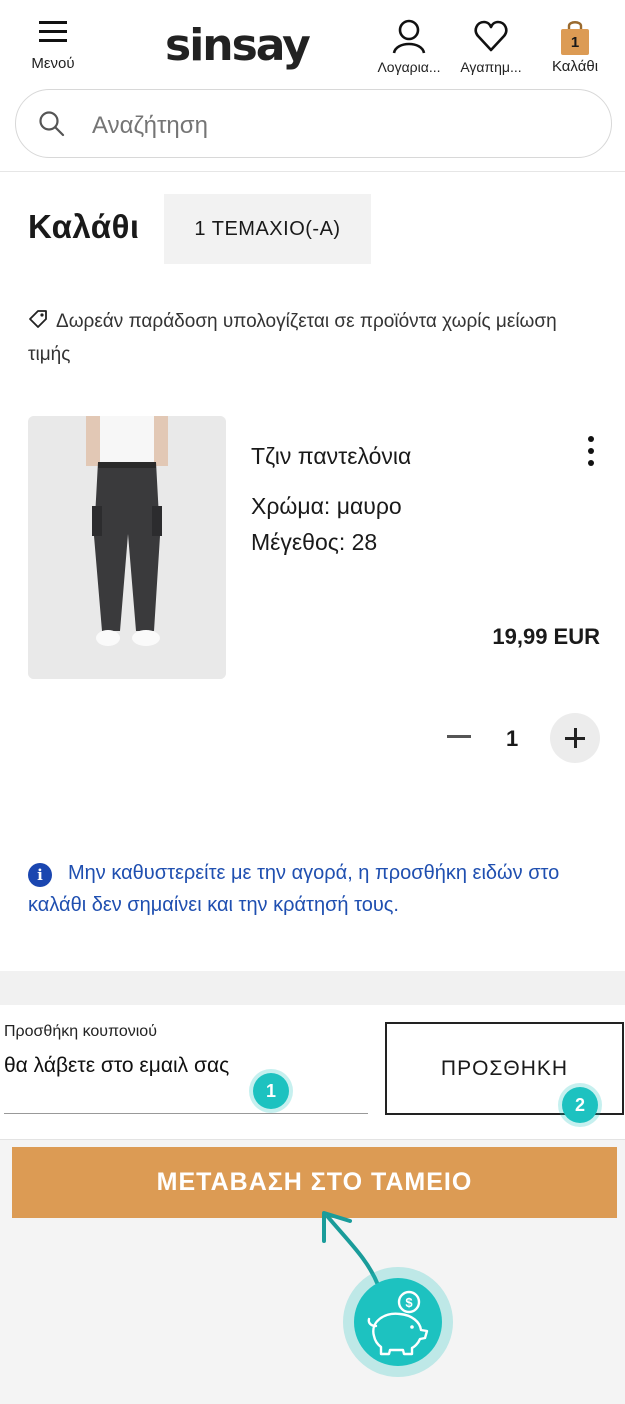 The image size is (625, 1404). Describe the element at coordinates (575, 66) in the screenshot. I see `cart-label: Καλάθι` at that location.